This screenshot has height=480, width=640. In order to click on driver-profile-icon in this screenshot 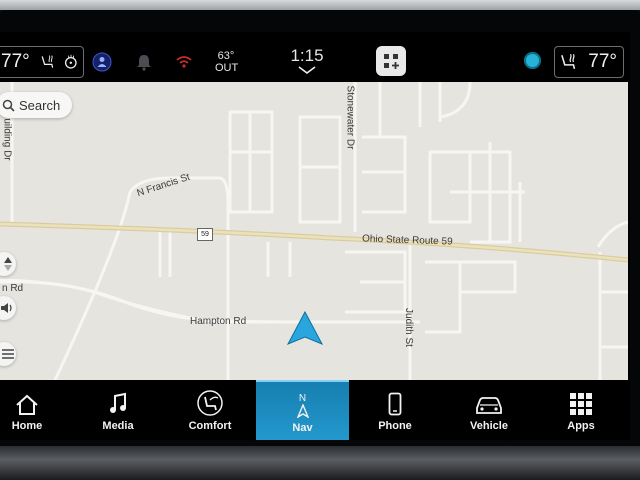, I will do `click(102, 62)`.